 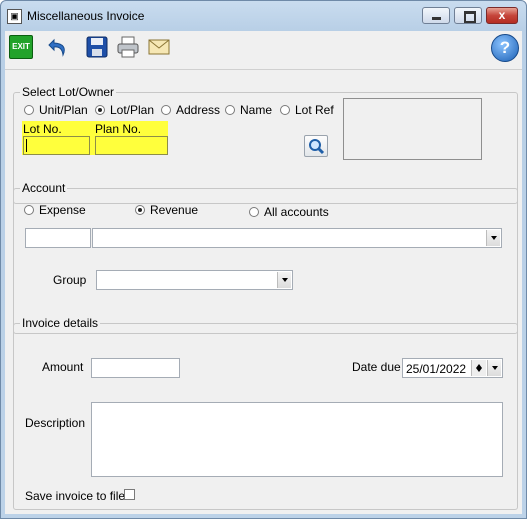 What do you see at coordinates (159, 47) in the screenshot?
I see `email-icon` at bounding box center [159, 47].